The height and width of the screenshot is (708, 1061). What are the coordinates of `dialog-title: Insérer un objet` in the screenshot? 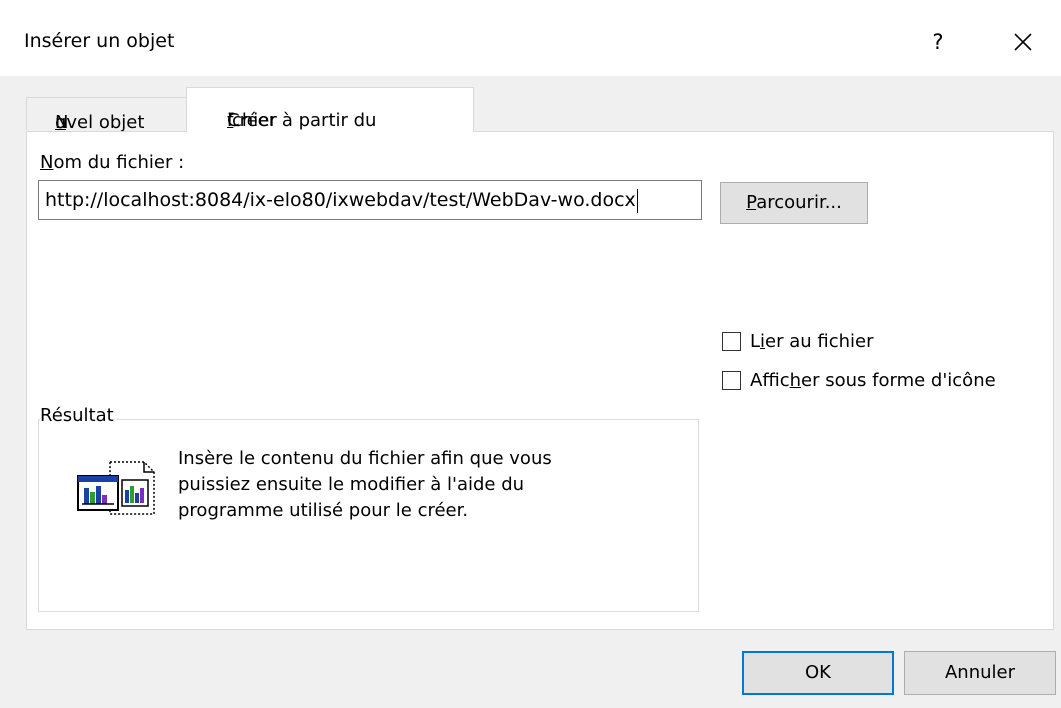 It's located at (99, 41).